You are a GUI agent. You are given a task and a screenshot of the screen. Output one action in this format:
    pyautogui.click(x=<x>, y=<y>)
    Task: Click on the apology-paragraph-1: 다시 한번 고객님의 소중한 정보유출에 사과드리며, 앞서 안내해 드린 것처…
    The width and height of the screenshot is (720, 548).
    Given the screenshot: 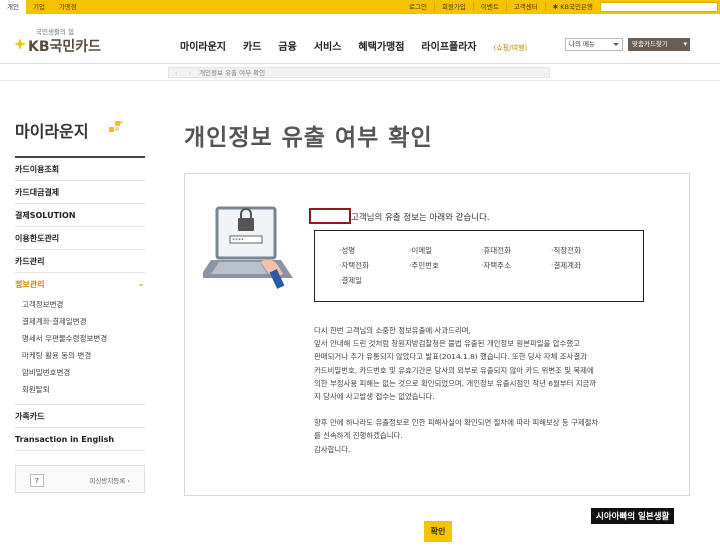 What is the action you would take?
    pyautogui.click(x=492, y=363)
    